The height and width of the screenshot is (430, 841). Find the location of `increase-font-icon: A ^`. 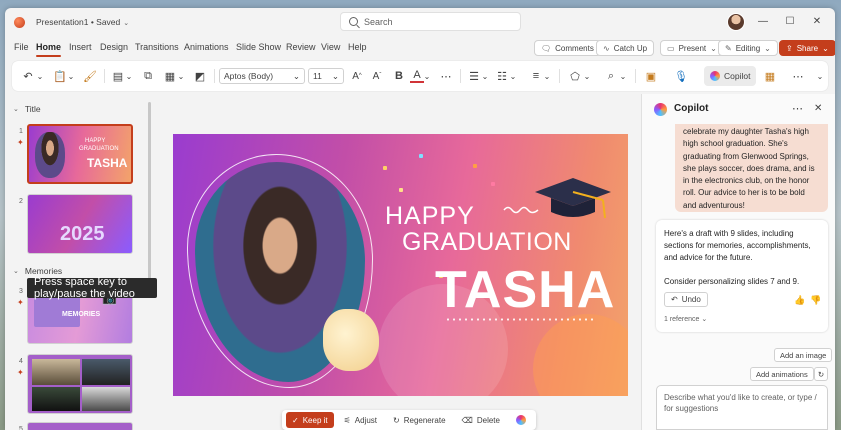

increase-font-icon: A ^ is located at coordinates (357, 76).